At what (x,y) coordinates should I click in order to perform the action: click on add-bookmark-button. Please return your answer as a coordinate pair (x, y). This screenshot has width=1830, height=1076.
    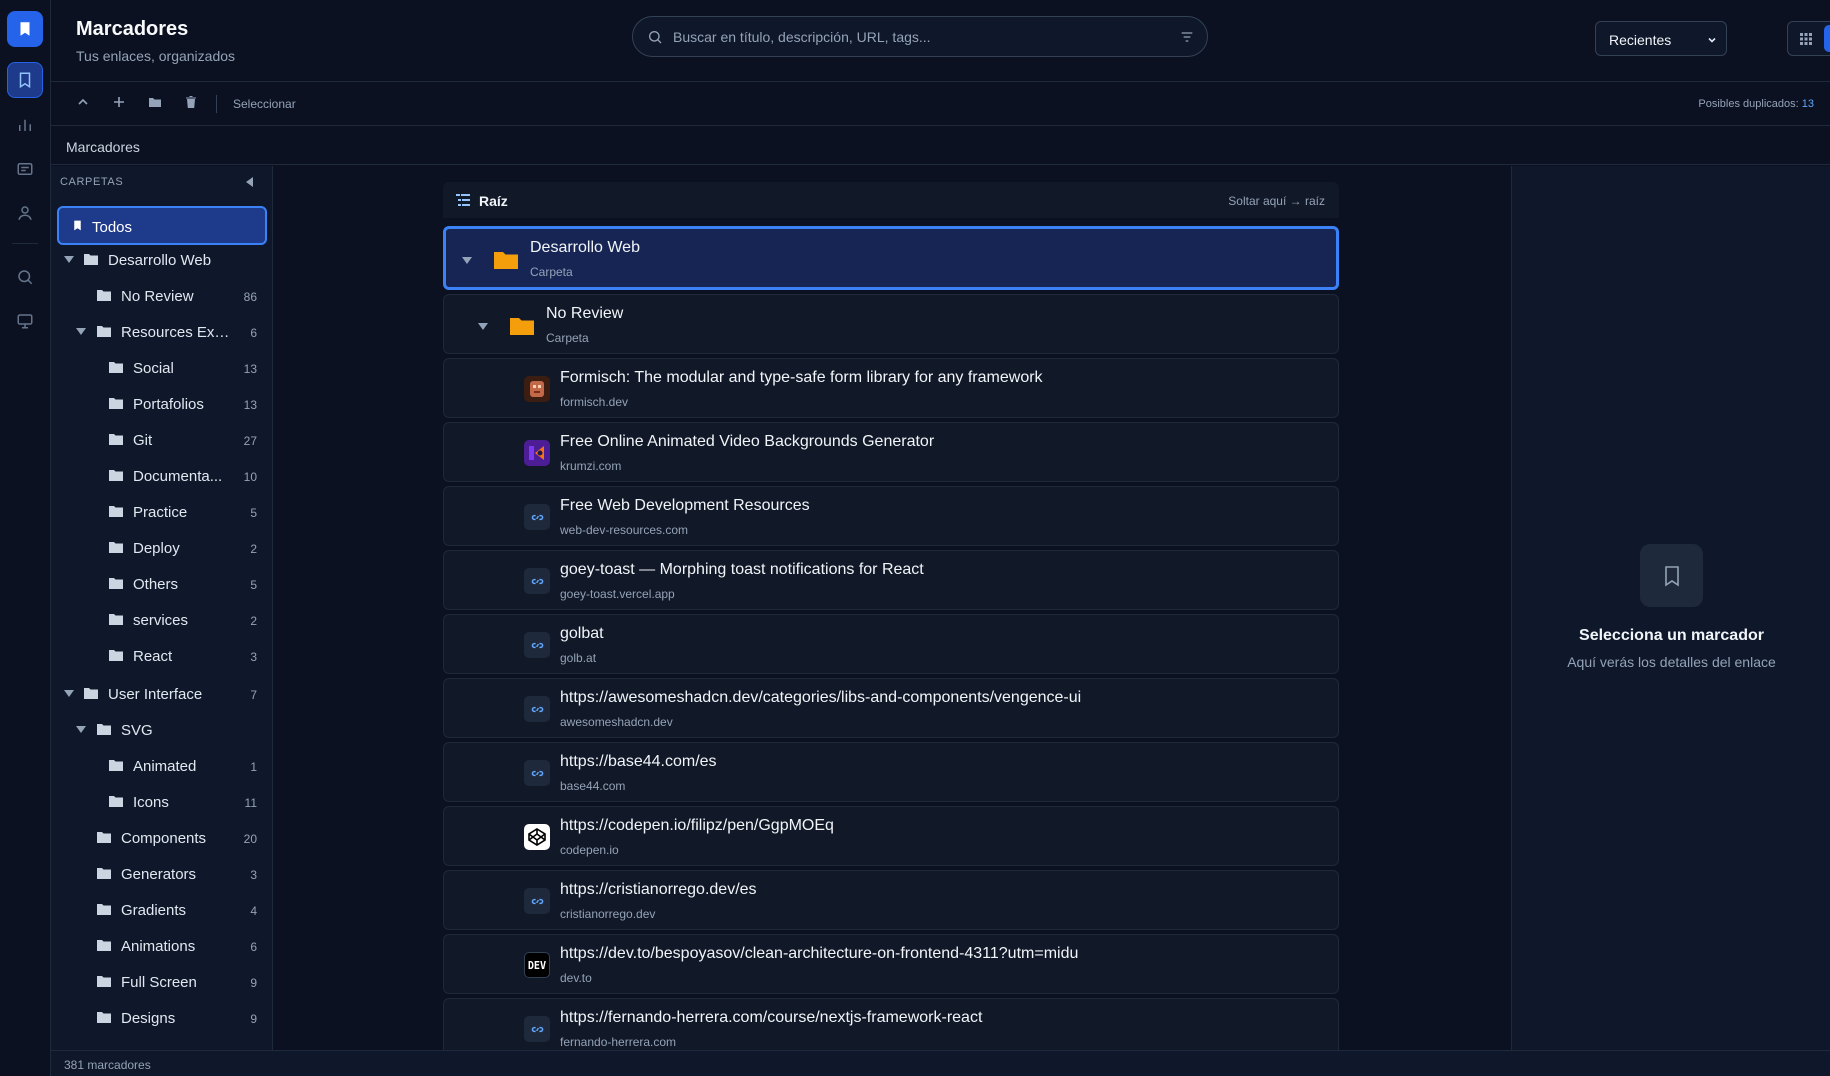
    Looking at the image, I should click on (121, 104).